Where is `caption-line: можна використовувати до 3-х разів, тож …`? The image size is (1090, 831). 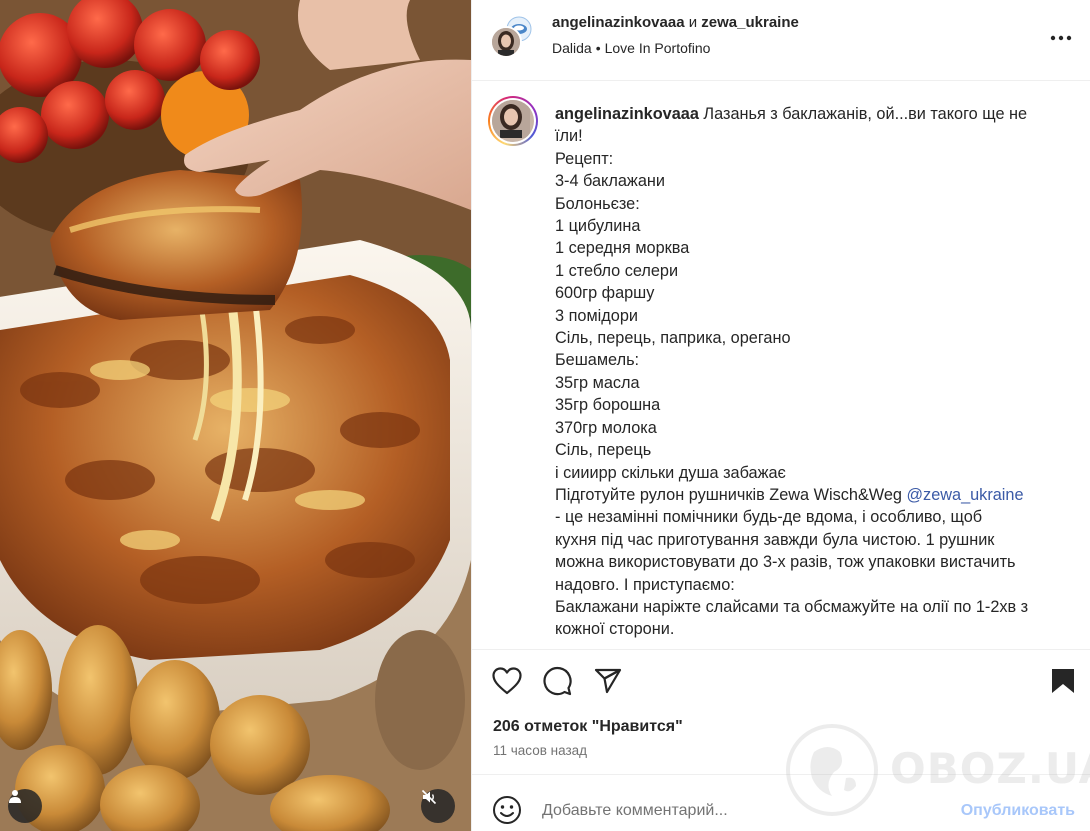
caption-line: можна використовувати до 3-х разів, тож … is located at coordinates (785, 562).